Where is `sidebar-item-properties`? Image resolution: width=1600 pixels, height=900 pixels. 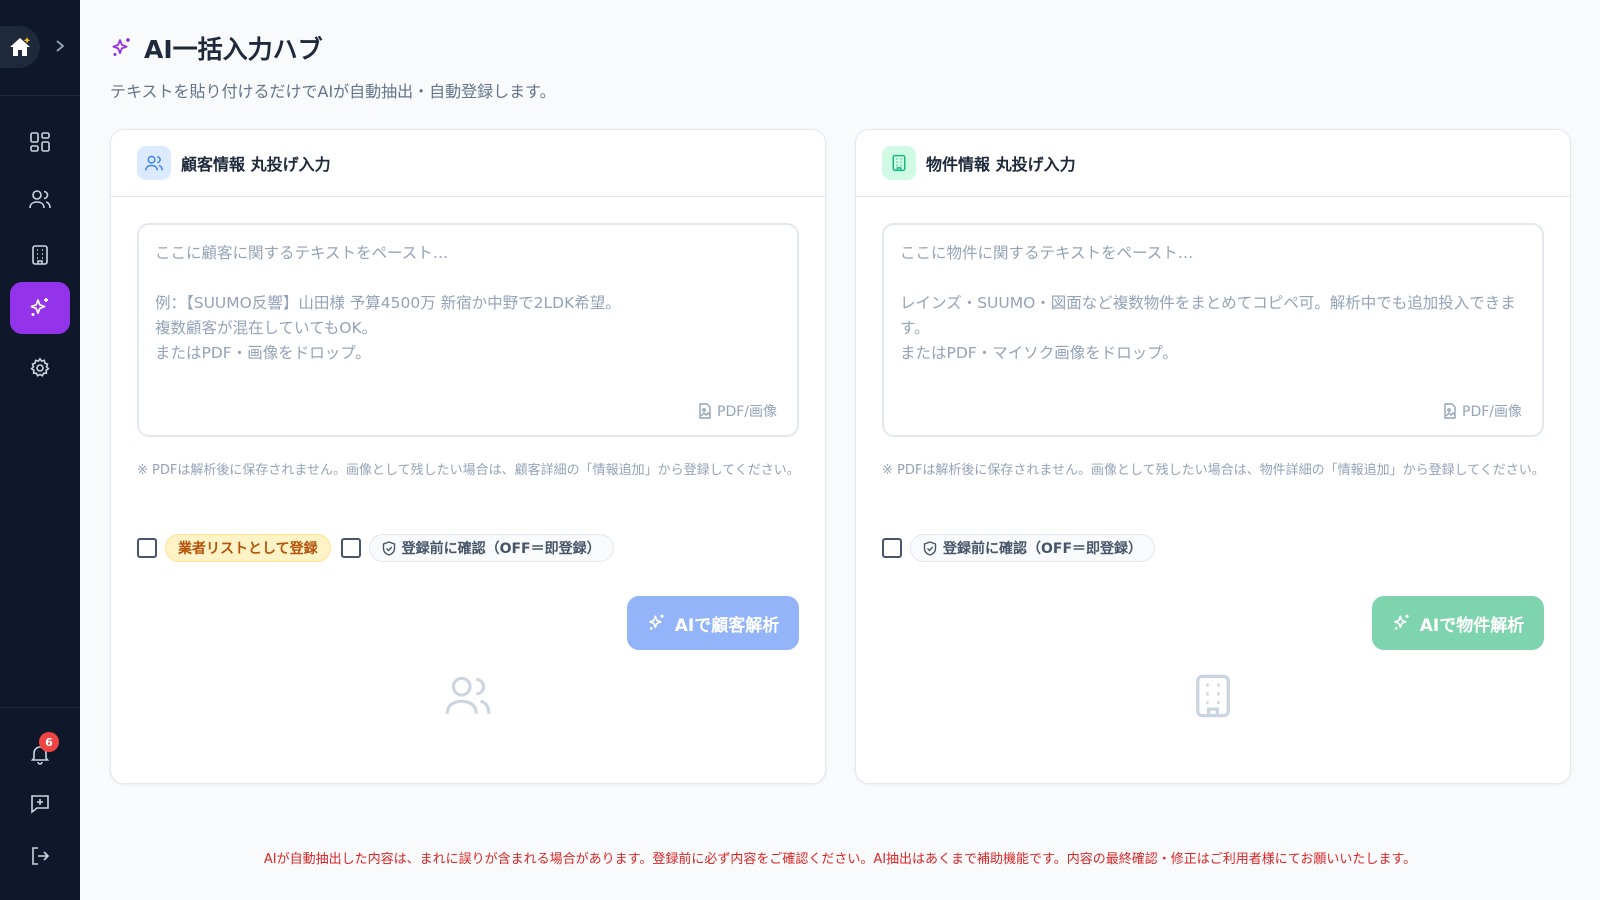 sidebar-item-properties is located at coordinates (40, 255).